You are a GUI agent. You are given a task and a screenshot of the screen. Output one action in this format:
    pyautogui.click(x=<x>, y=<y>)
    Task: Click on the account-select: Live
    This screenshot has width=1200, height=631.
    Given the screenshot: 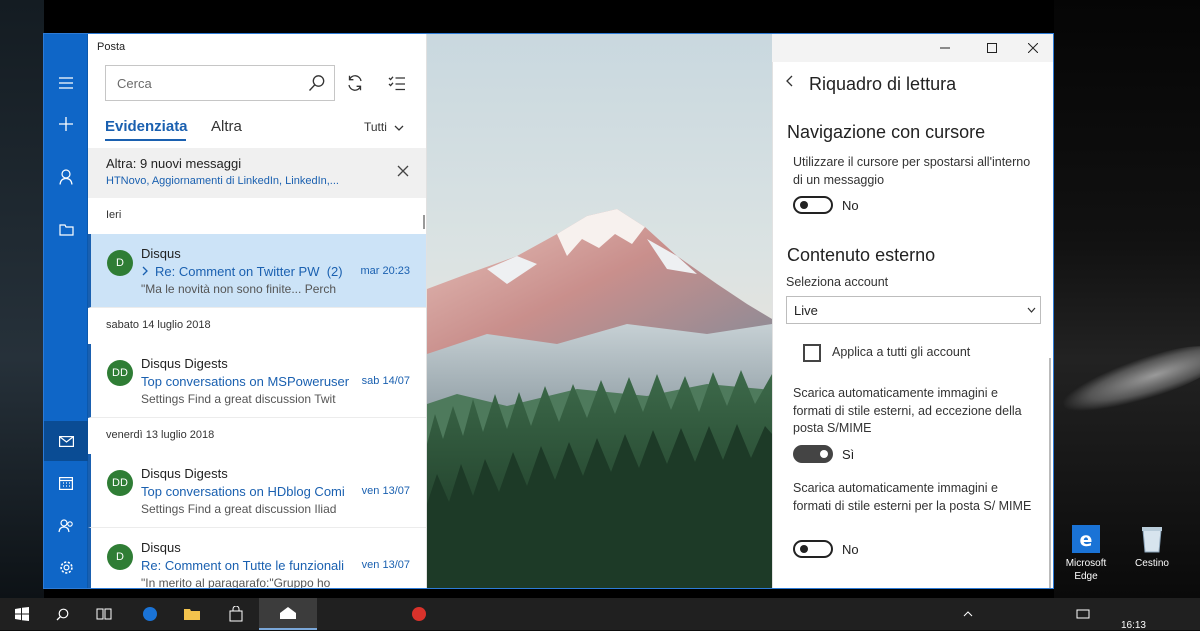 What is the action you would take?
    pyautogui.click(x=913, y=310)
    